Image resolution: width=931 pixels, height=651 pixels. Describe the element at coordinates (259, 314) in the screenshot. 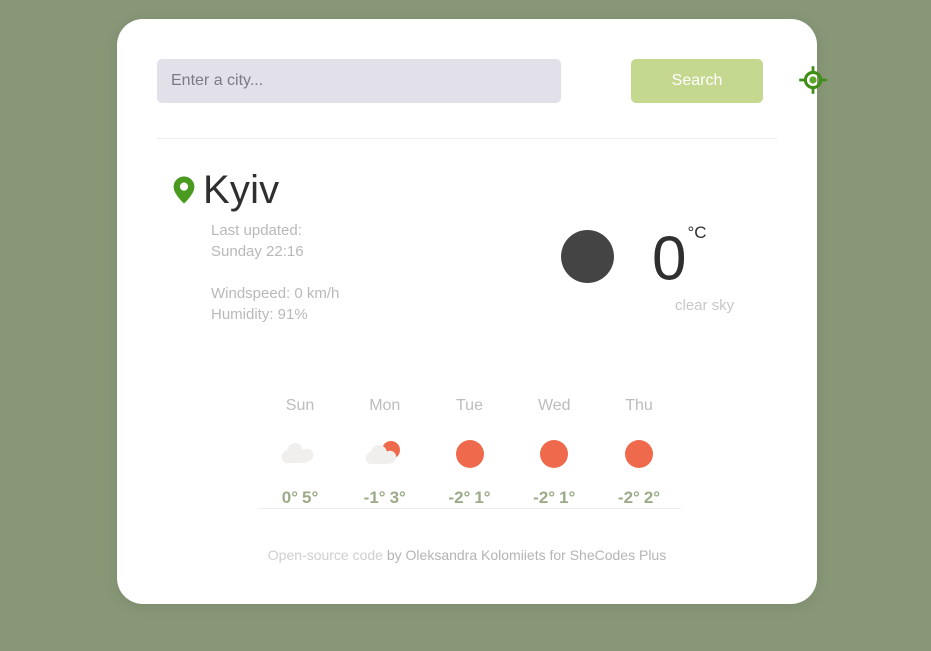

I see `humidity-value: Humidity: 91%` at that location.